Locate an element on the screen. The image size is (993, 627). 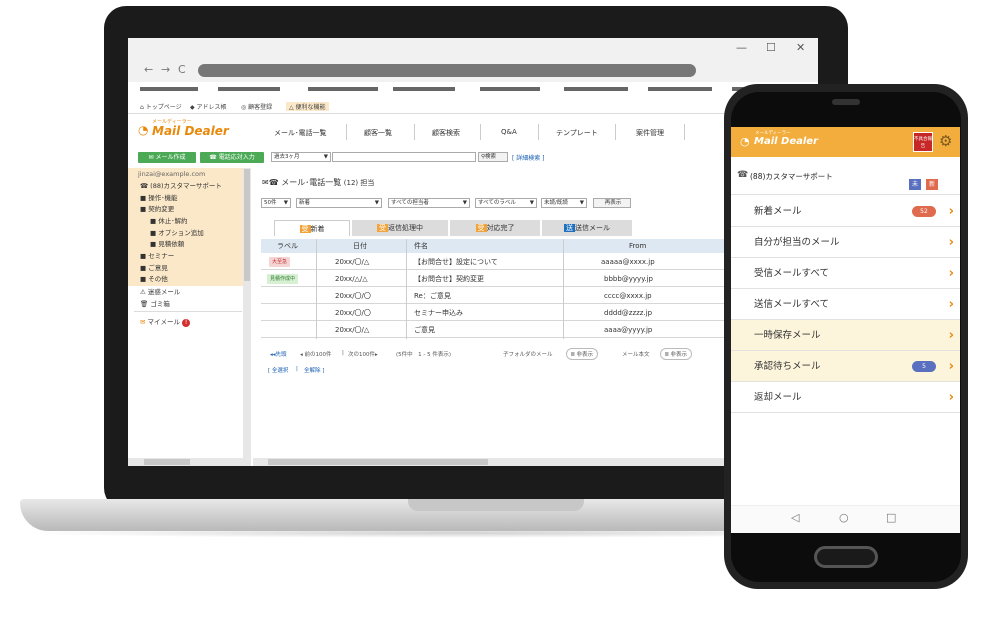
home-link: ⌂ トップページ is located at coordinates (161, 106).